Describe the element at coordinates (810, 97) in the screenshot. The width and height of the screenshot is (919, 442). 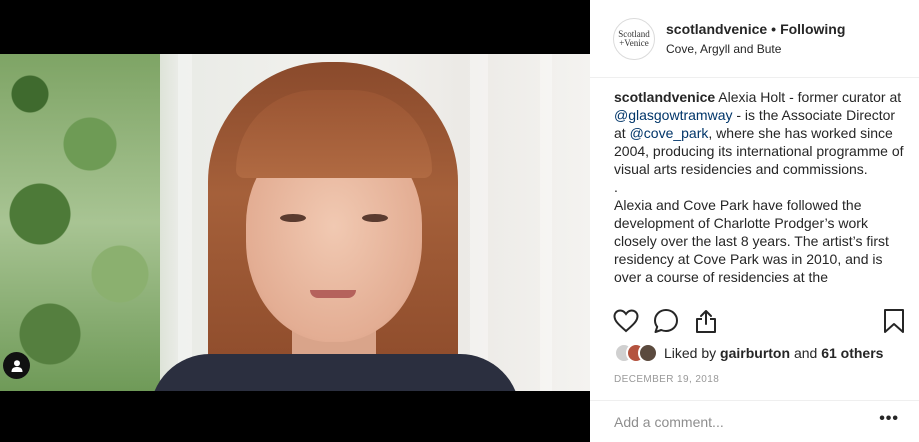
I see `caption-text: Alexia Holt - former curator at` at that location.